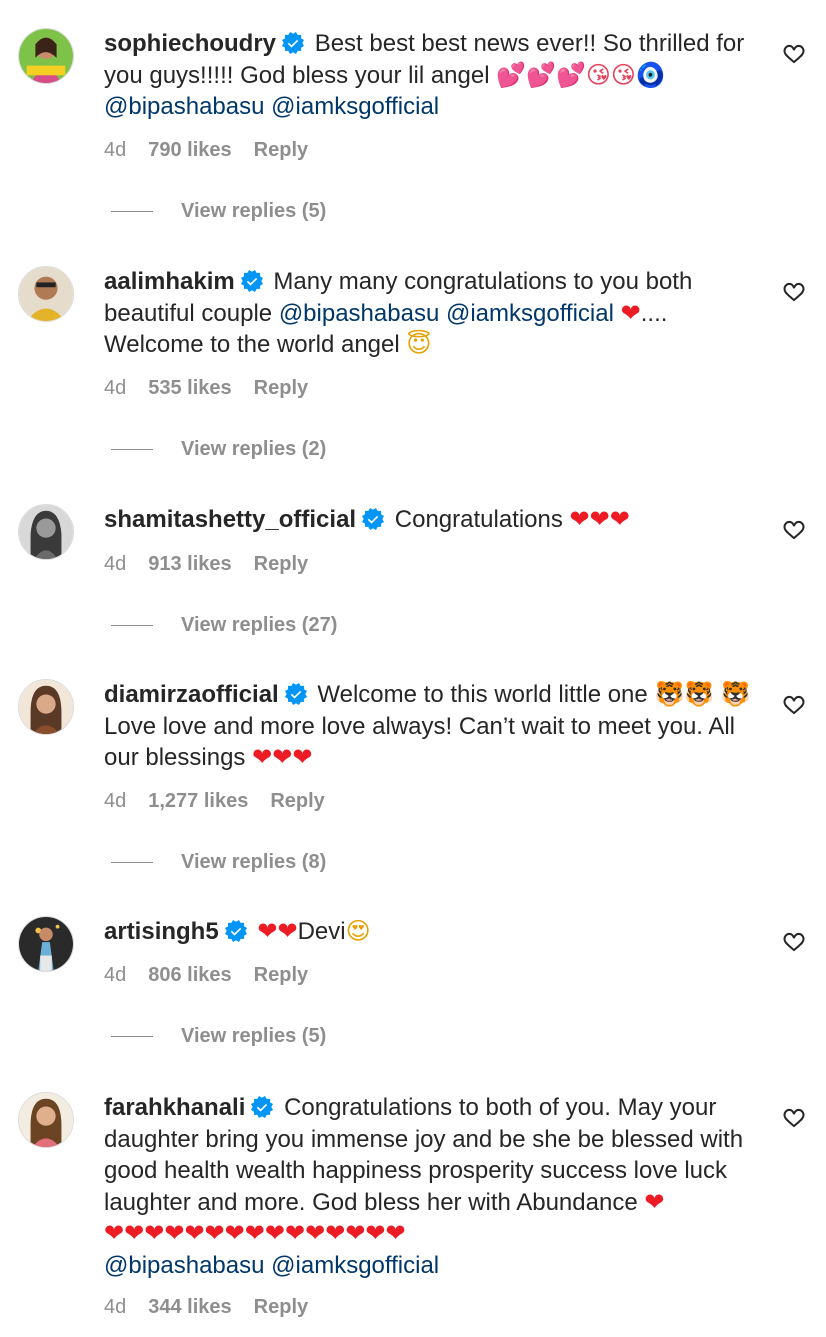  I want to click on comment-text: Welcome to the world angel, so click(252, 344).